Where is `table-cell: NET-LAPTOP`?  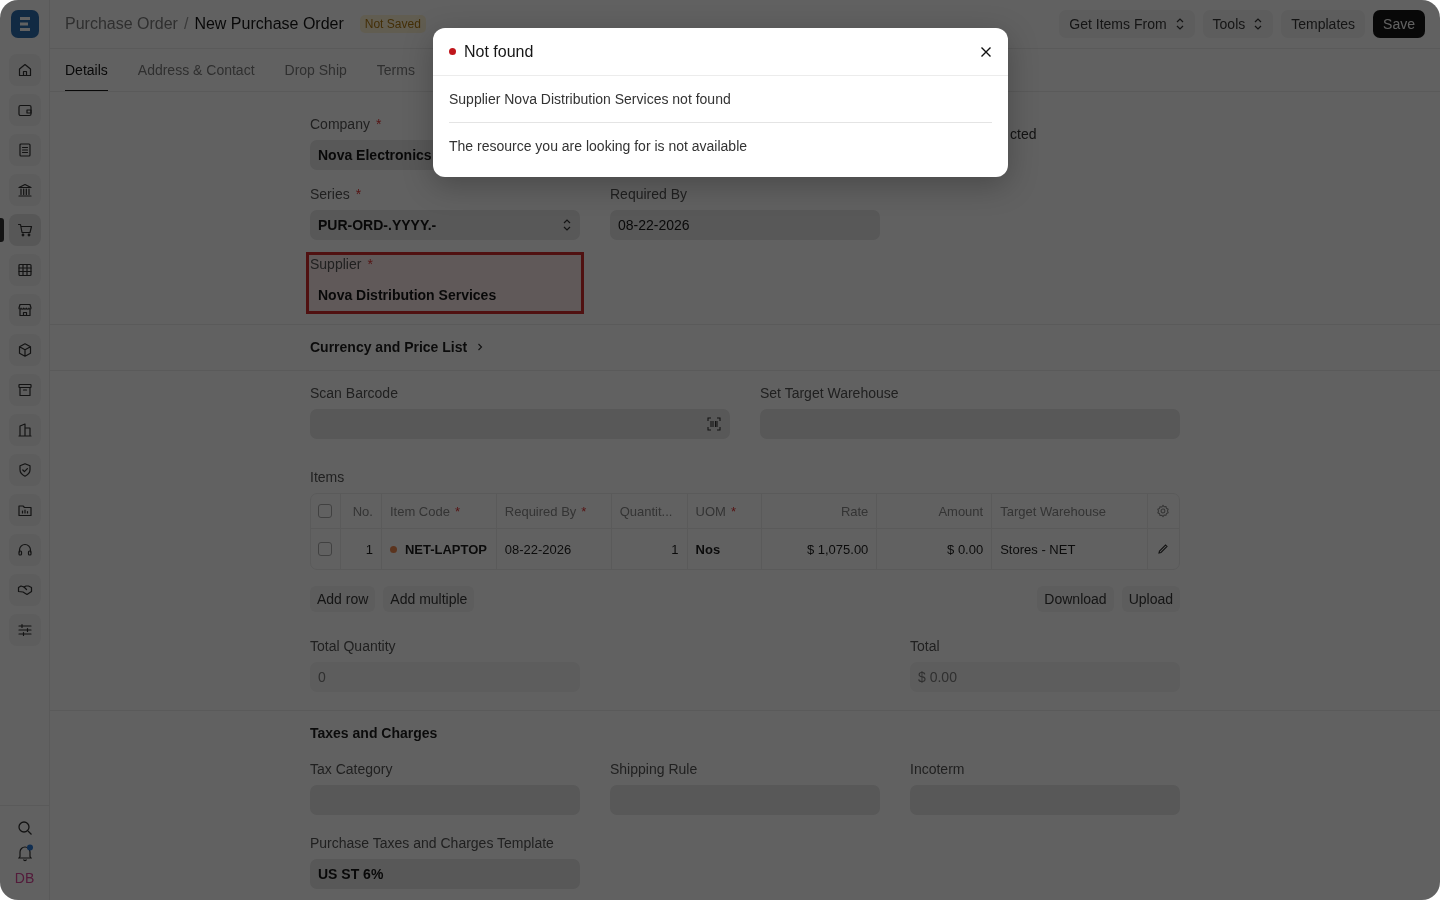
table-cell: NET-LAPTOP is located at coordinates (446, 549).